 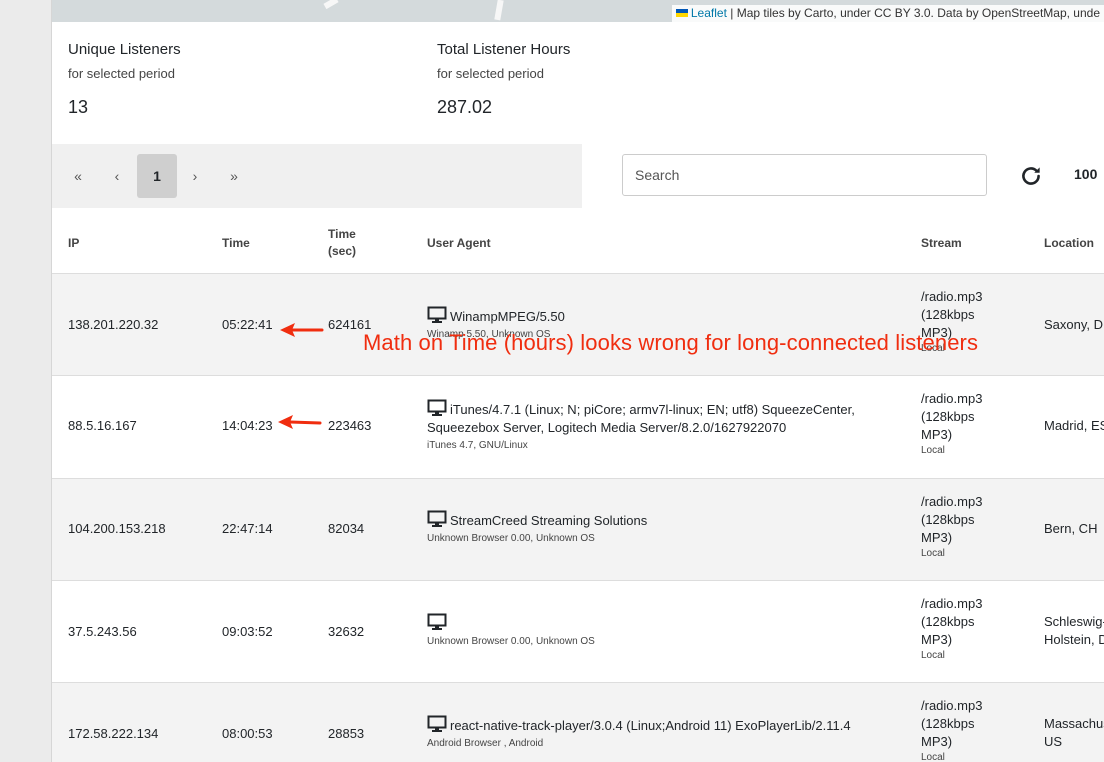 I want to click on column-stream: Stream, so click(x=941, y=243).